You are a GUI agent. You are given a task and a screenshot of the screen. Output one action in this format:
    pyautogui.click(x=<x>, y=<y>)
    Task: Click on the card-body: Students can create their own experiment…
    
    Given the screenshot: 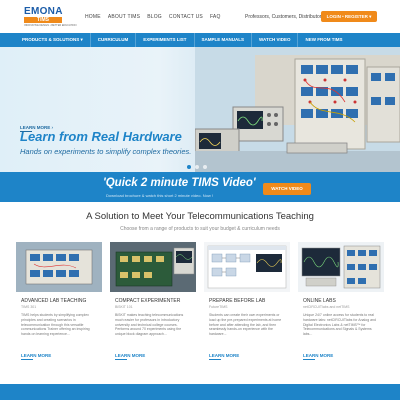 What is the action you would take?
    pyautogui.click(x=245, y=325)
    